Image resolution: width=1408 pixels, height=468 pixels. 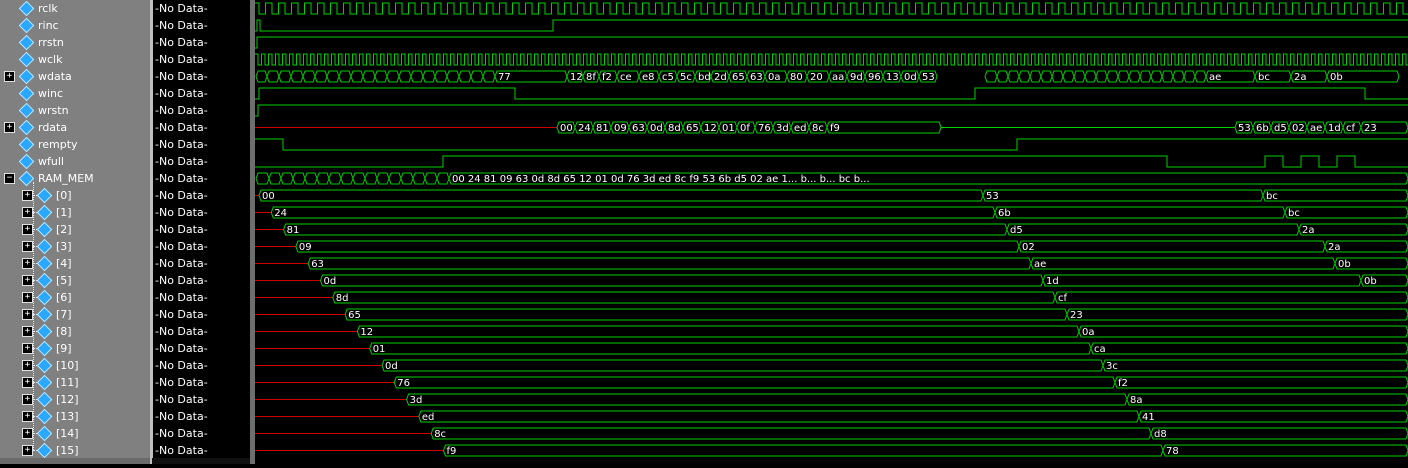 I want to click on signal-row: wfull, so click(x=75, y=161).